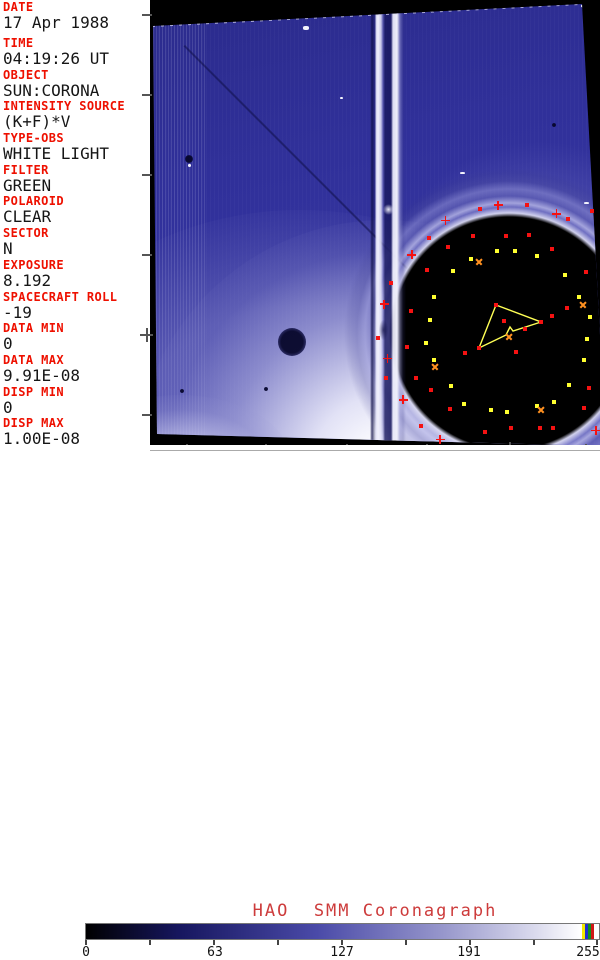  I want to click on metadata-field-time: TIME 04:19:26 UT, so click(75, 53).